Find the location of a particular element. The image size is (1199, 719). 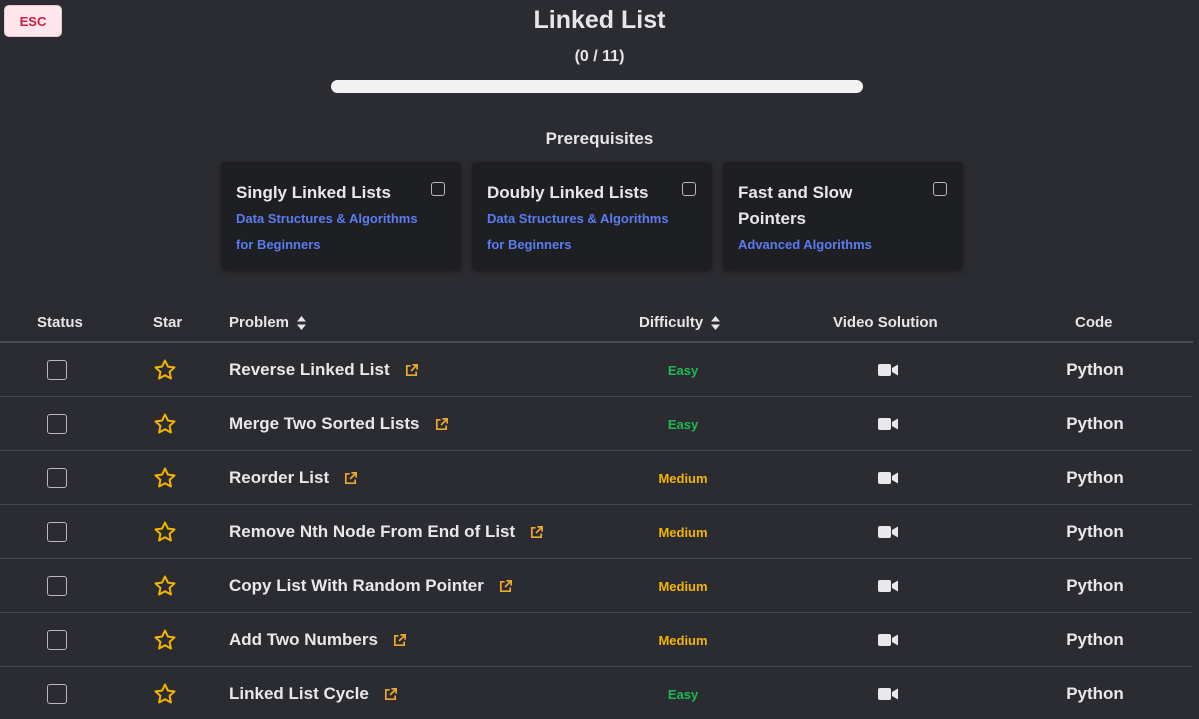

problem-cell: Copy List With Random Pointer is located at coordinates (371, 586).